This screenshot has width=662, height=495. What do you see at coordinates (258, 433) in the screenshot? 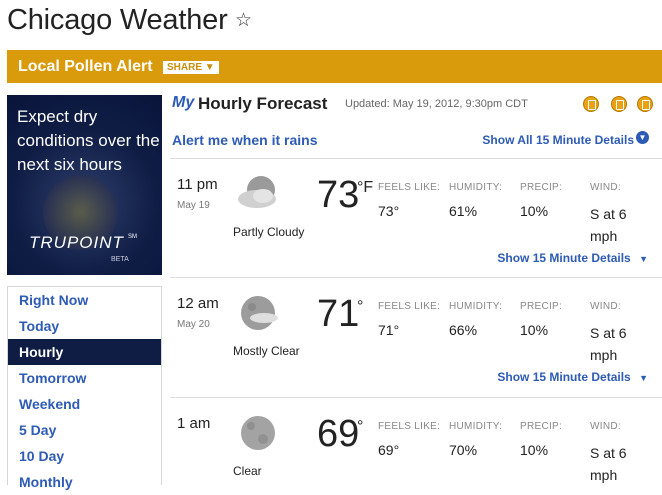
I see `moon-icon` at bounding box center [258, 433].